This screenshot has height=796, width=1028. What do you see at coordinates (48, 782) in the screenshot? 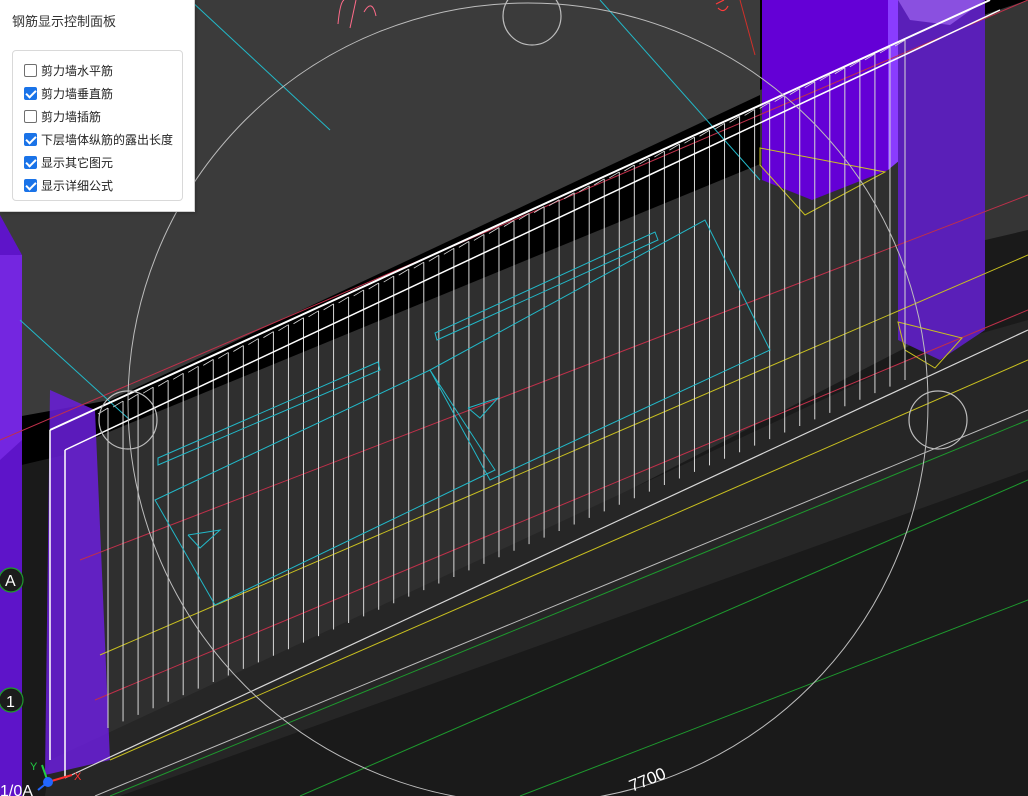
I see `gizmo-center` at bounding box center [48, 782].